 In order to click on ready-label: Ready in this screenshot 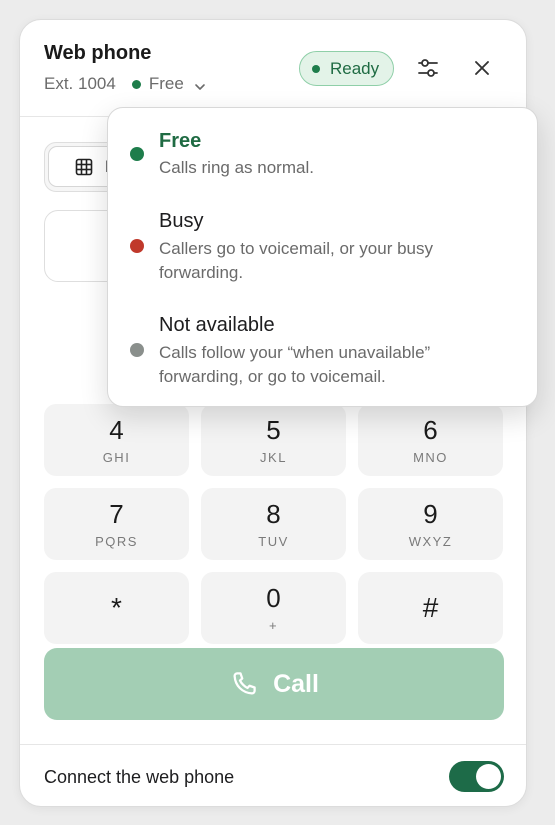, I will do `click(355, 68)`.